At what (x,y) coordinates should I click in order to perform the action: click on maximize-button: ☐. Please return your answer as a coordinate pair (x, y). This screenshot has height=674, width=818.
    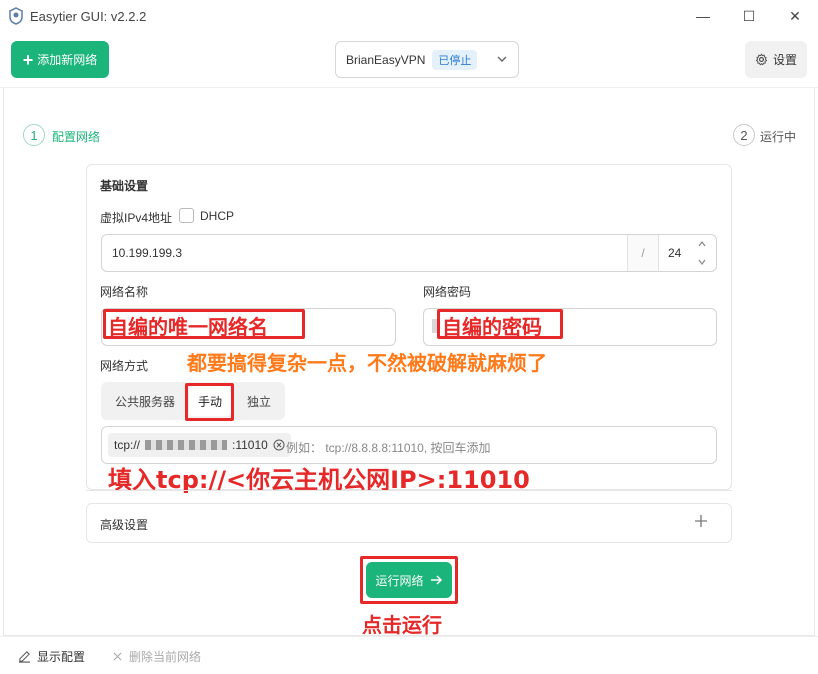
    Looking at the image, I should click on (749, 16).